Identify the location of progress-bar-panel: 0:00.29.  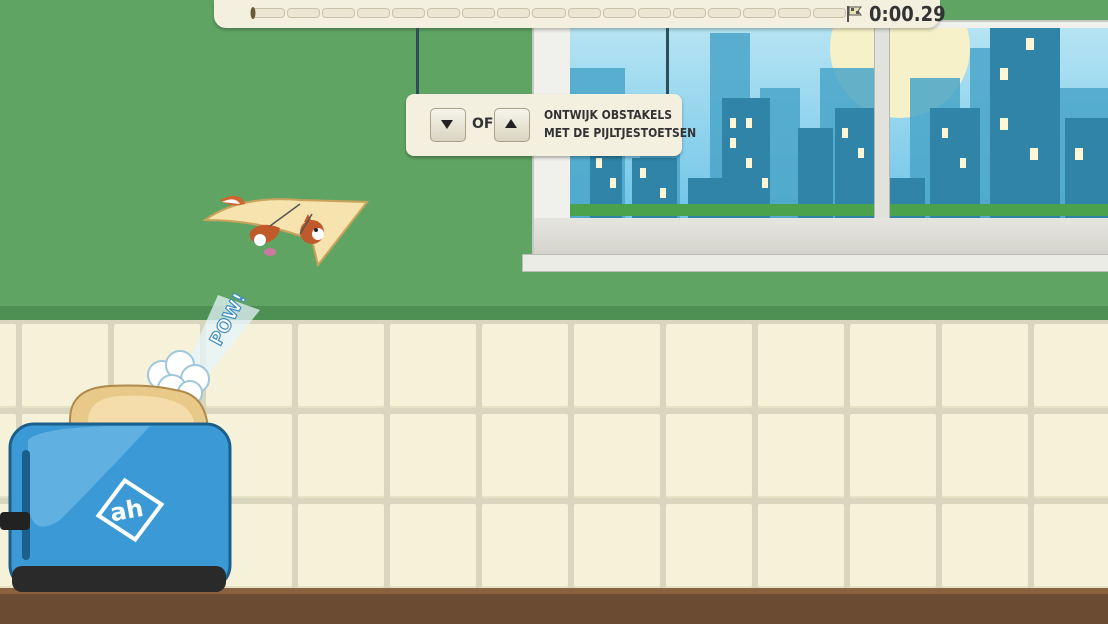
(580, 14).